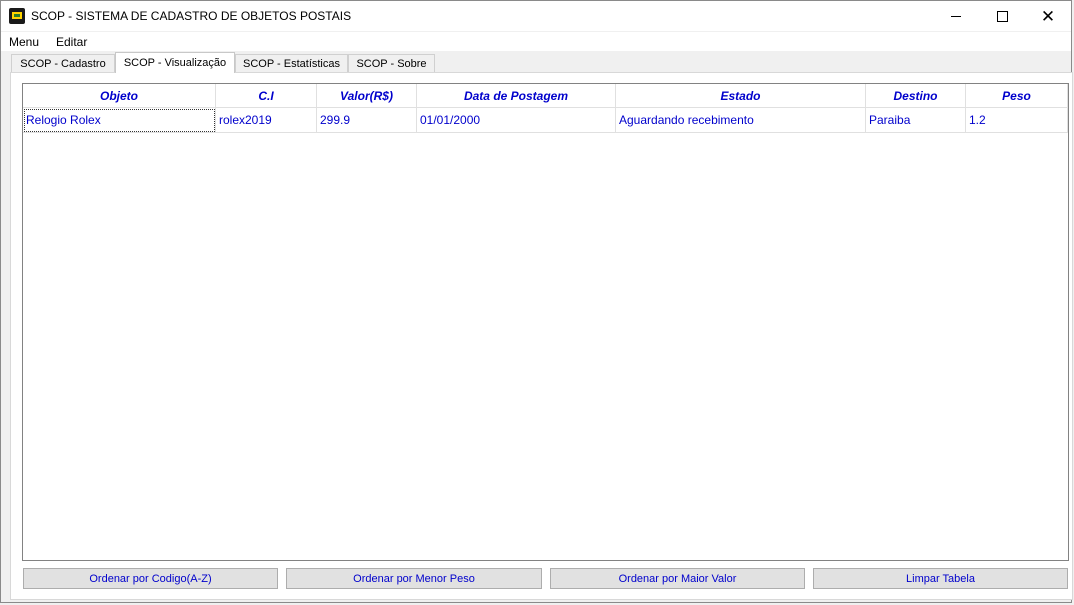 Image resolution: width=1074 pixels, height=605 pixels. I want to click on column-header-valor: Valor(R$), so click(367, 96).